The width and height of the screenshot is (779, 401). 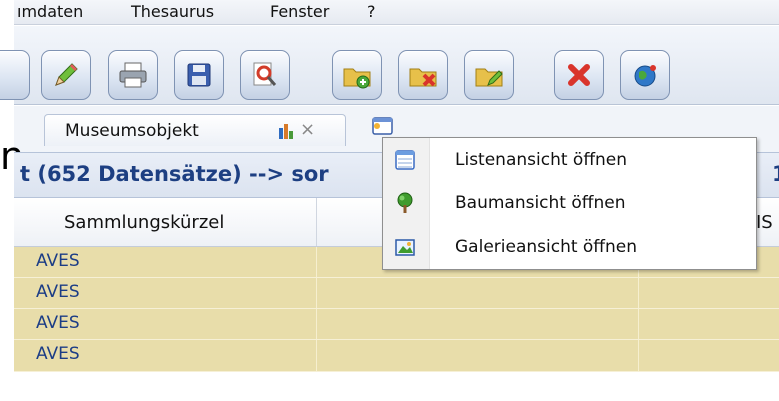 I want to click on save-button, so click(x=199, y=75).